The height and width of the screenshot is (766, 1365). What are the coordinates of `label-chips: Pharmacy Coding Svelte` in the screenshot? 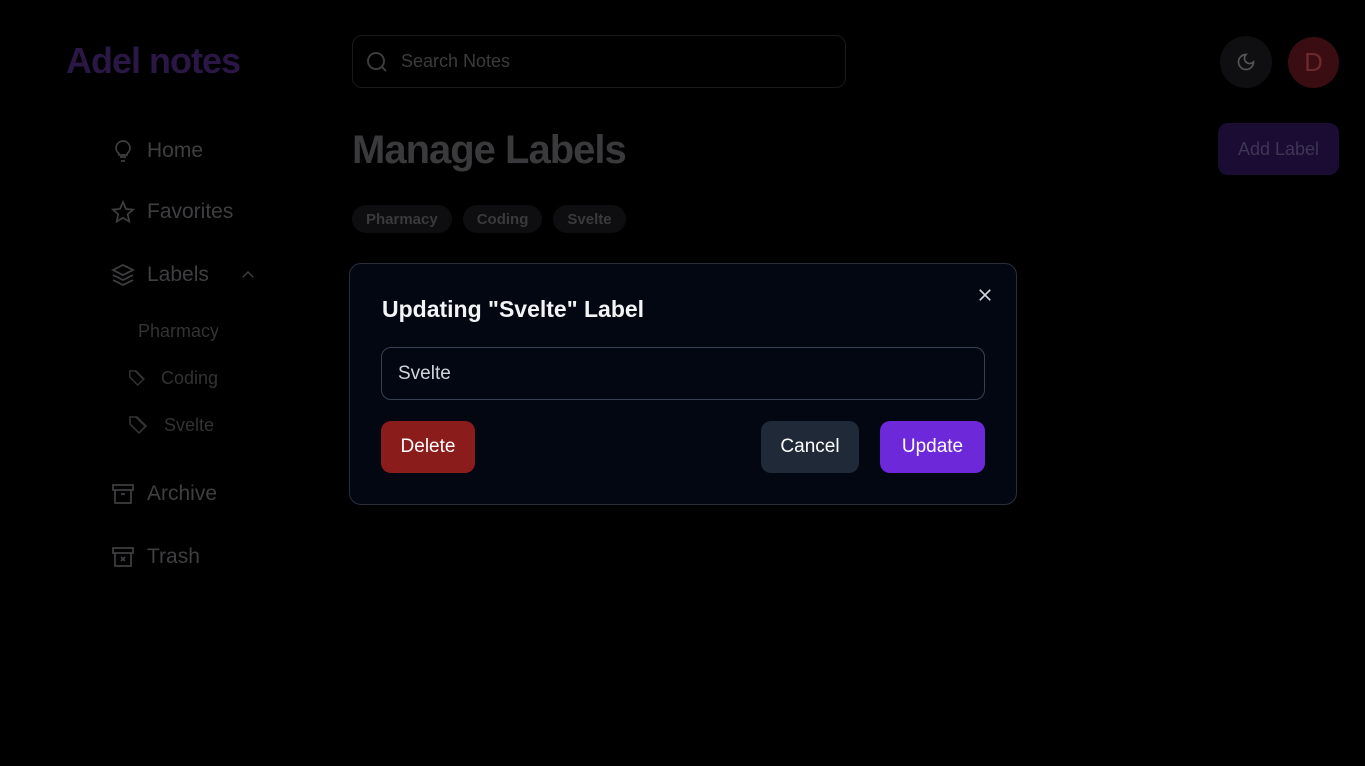 It's located at (489, 219).